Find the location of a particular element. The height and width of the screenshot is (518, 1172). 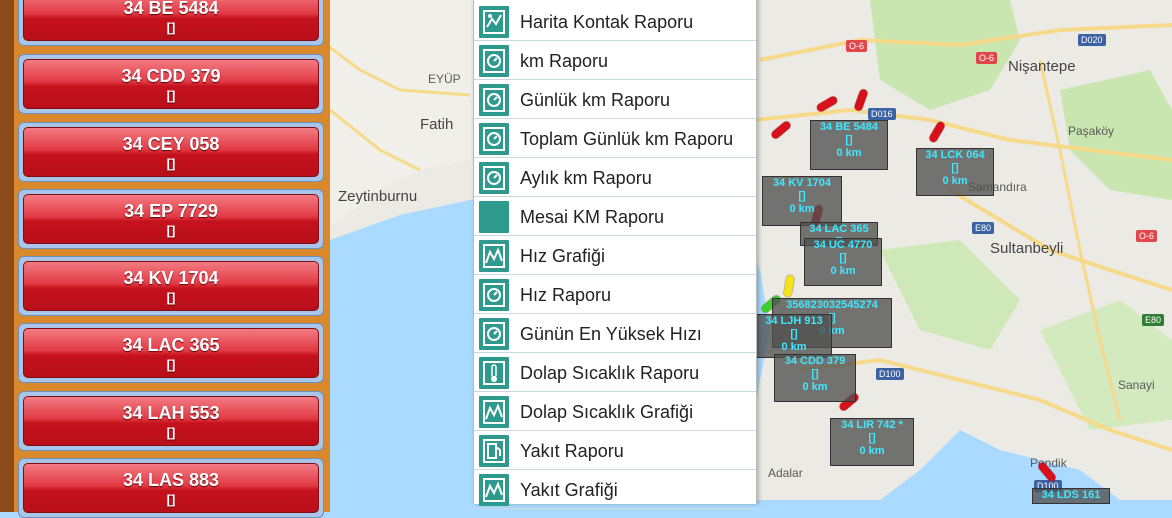

map-vehicle-marker: 34 LCK 064 [] 0 km is located at coordinates (955, 172).